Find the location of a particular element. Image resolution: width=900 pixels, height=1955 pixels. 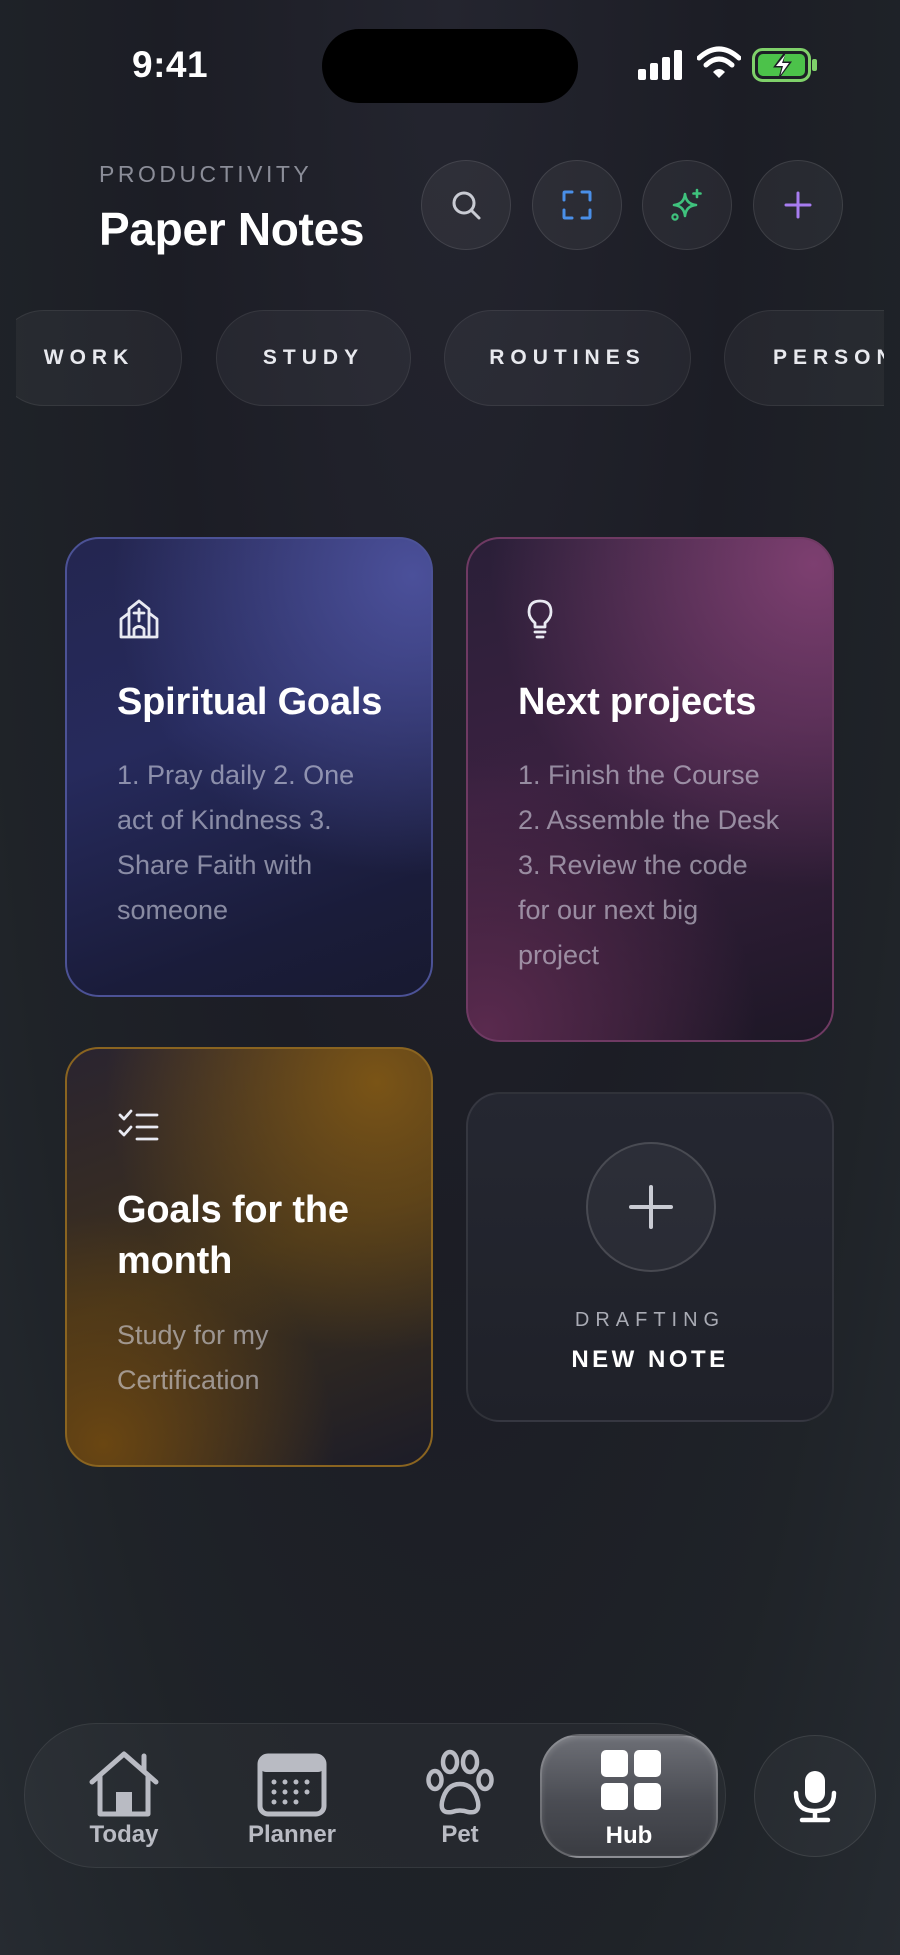

scan-button is located at coordinates (577, 205).